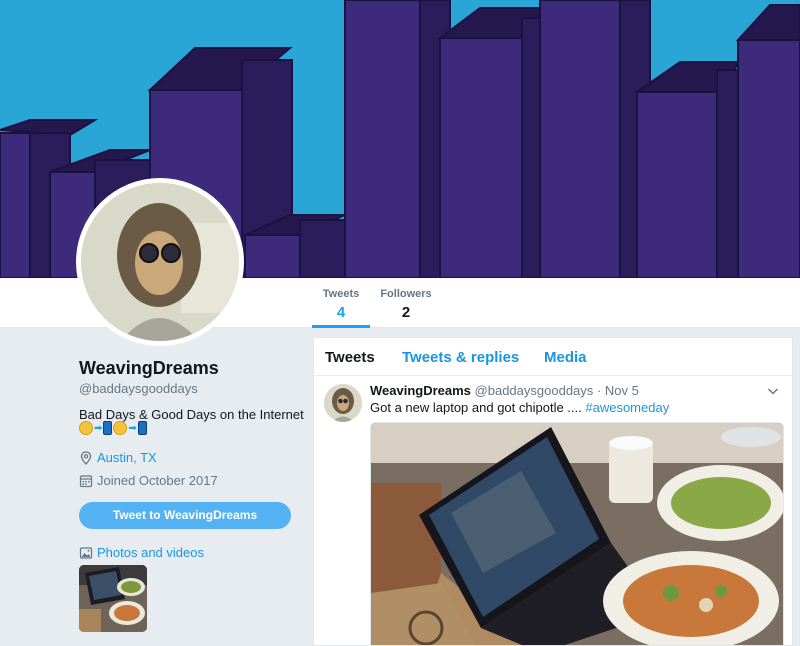  Describe the element at coordinates (86, 552) in the screenshot. I see `photo-icon` at that location.